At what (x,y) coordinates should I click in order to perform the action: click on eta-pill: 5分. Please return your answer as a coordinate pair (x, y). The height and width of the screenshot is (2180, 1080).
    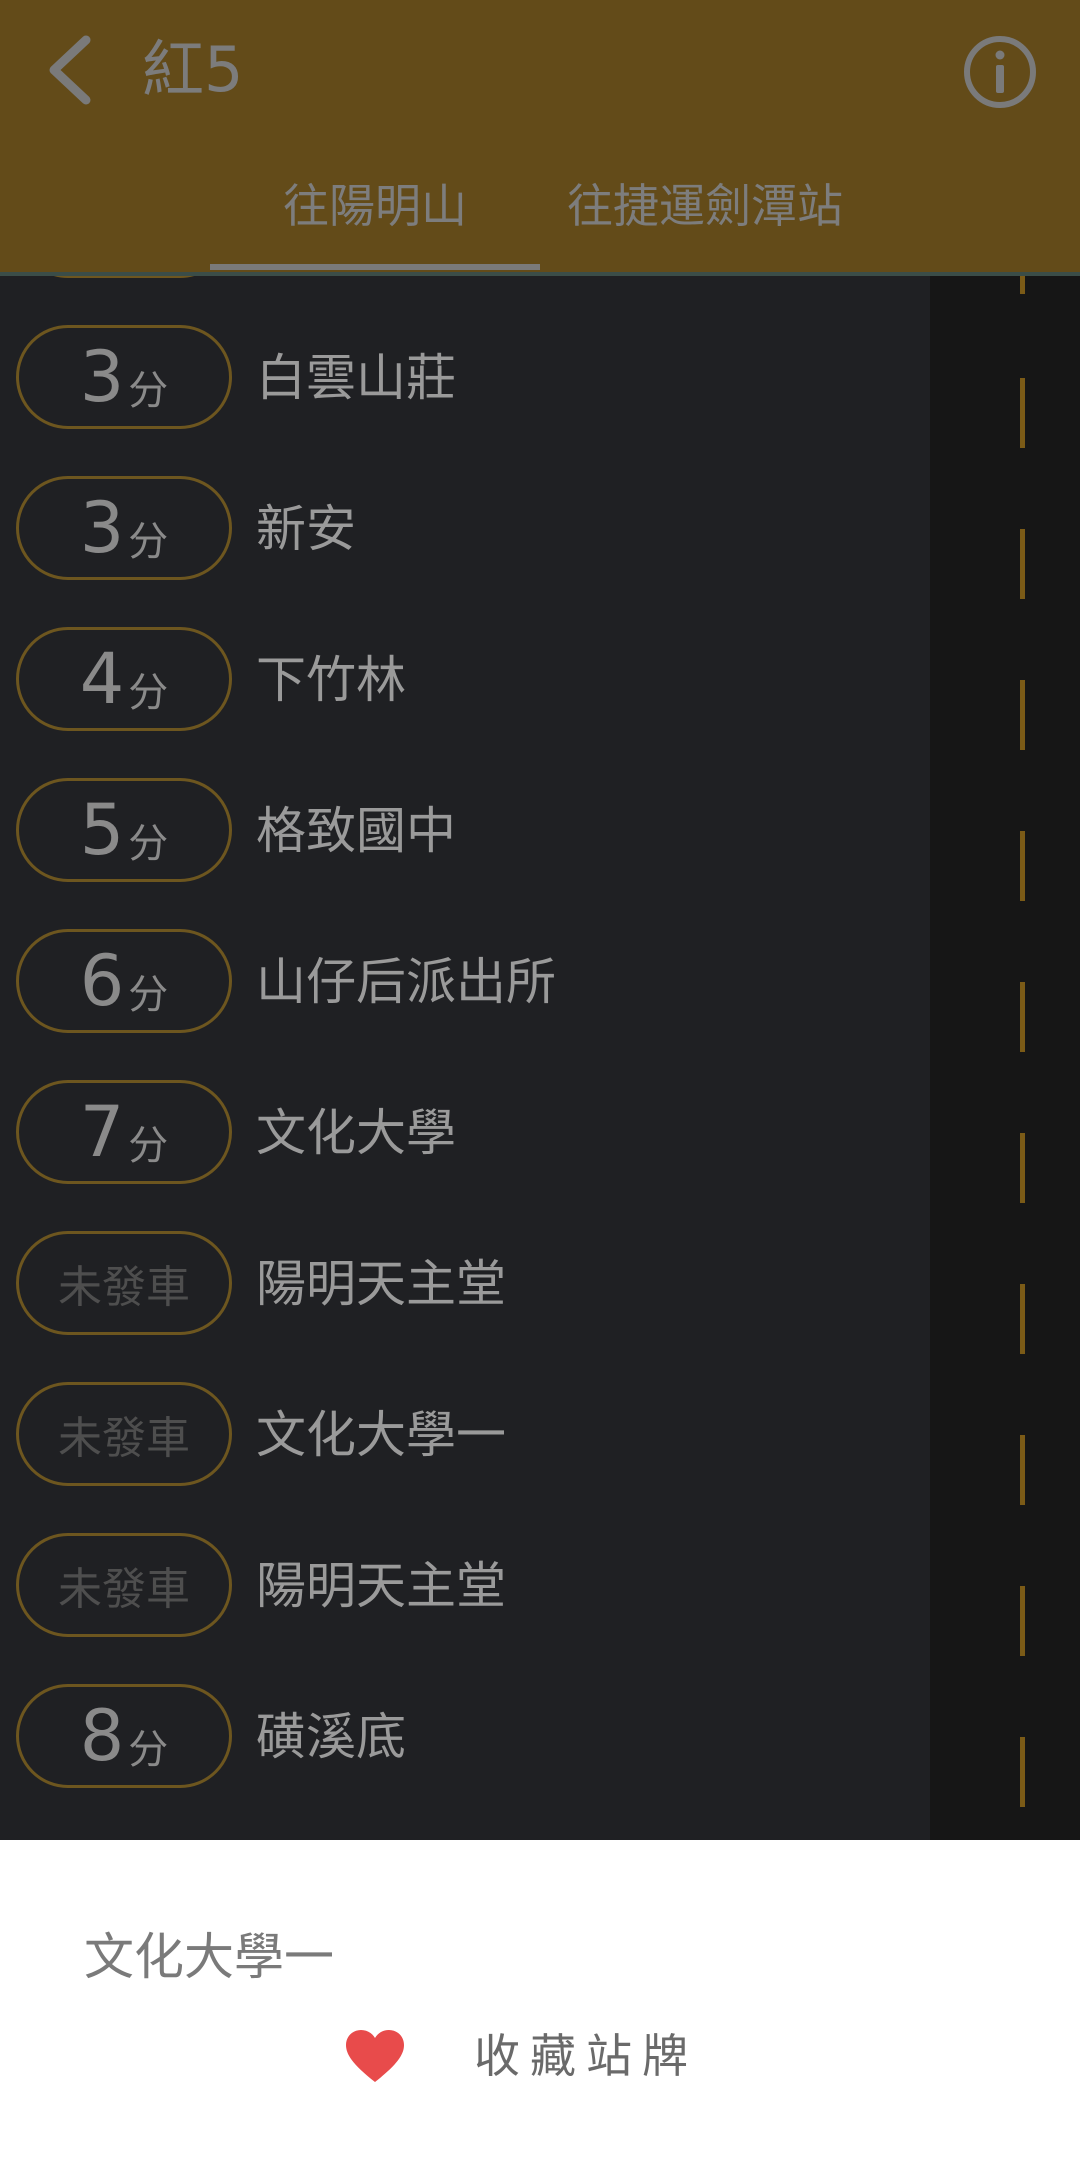
    Looking at the image, I should click on (124, 830).